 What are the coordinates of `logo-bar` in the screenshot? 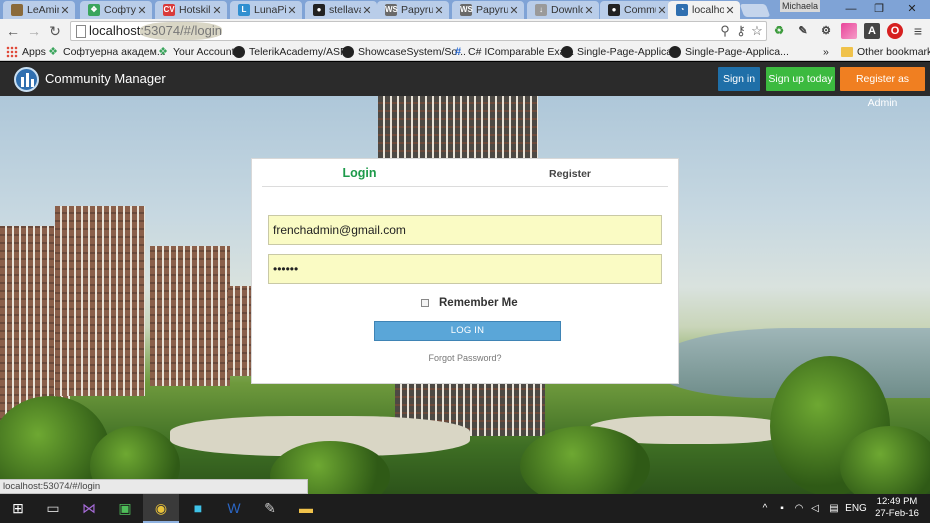 It's located at (27, 80).